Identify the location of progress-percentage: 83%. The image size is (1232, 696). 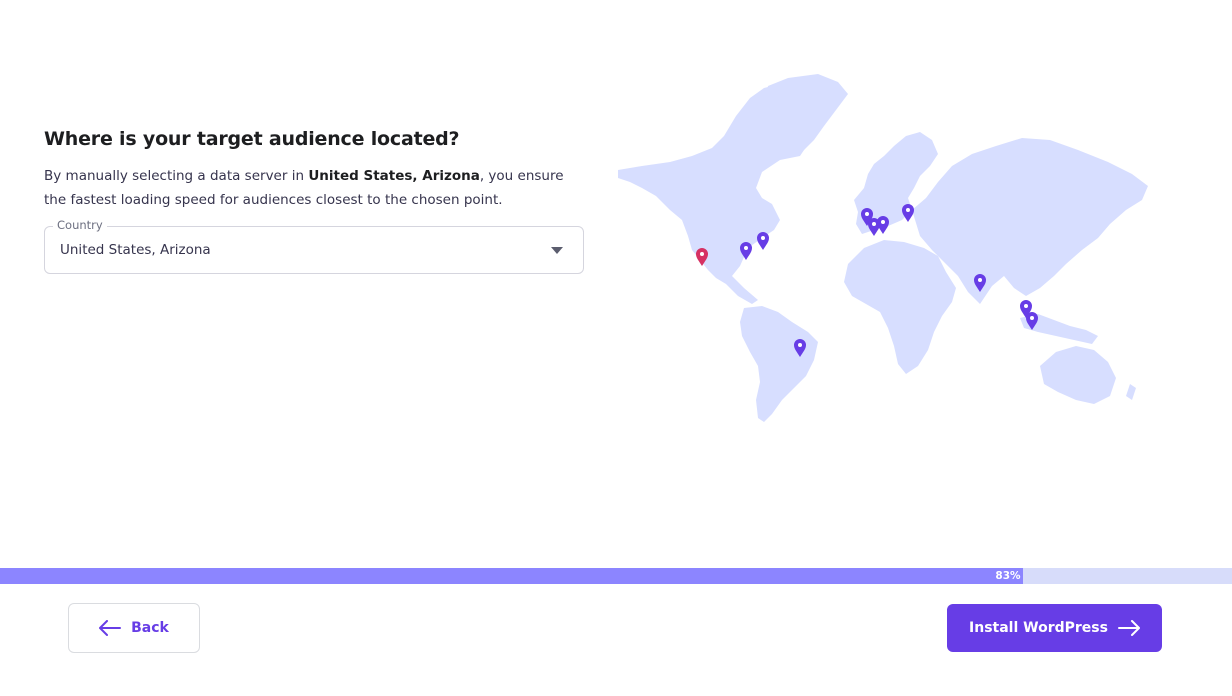
(1008, 576).